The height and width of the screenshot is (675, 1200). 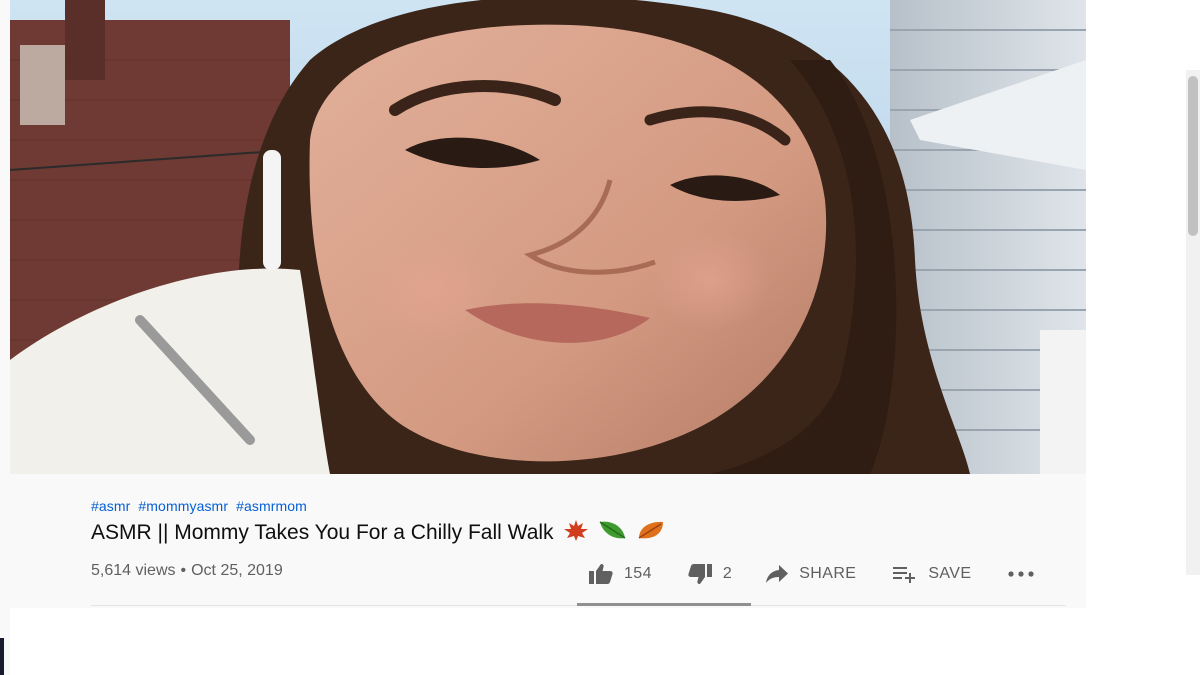 I want to click on dislike-button: 2, so click(x=709, y=574).